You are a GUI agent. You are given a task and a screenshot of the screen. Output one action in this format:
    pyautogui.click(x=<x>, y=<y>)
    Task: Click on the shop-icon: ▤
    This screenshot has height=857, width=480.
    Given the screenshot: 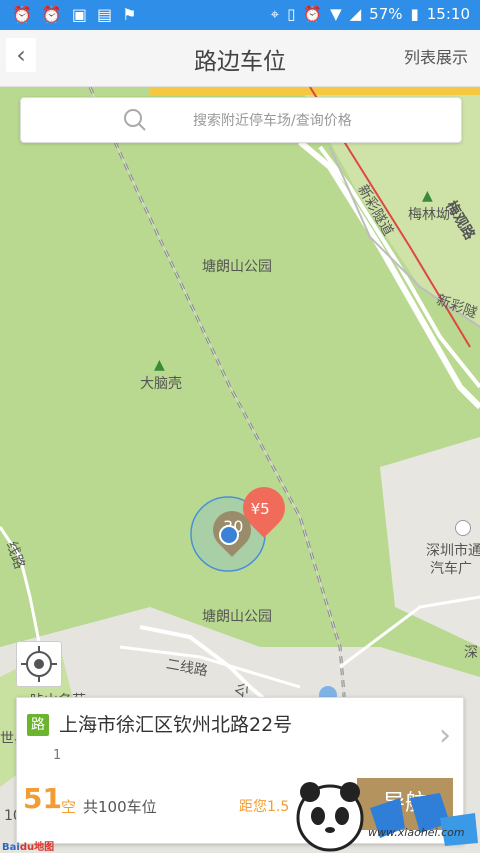 What is the action you would take?
    pyautogui.click(x=104, y=14)
    